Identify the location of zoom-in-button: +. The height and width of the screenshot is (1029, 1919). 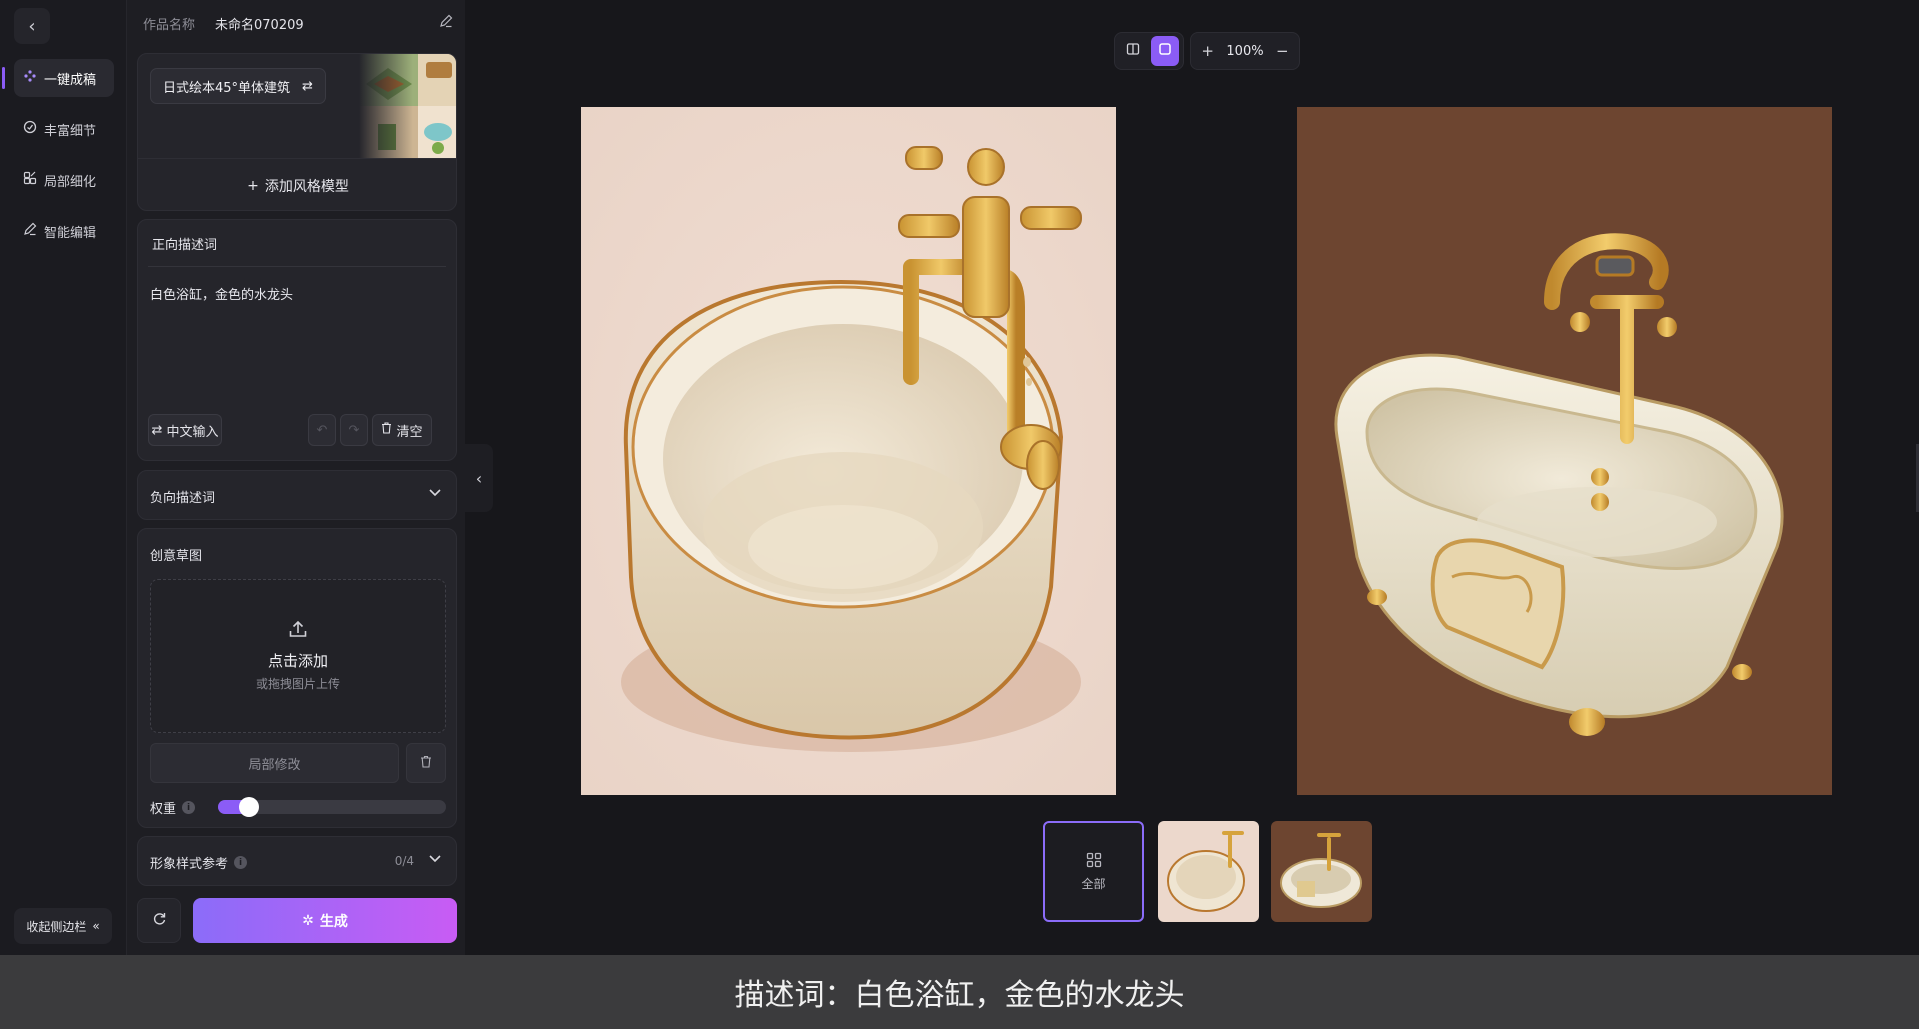
(1207, 51).